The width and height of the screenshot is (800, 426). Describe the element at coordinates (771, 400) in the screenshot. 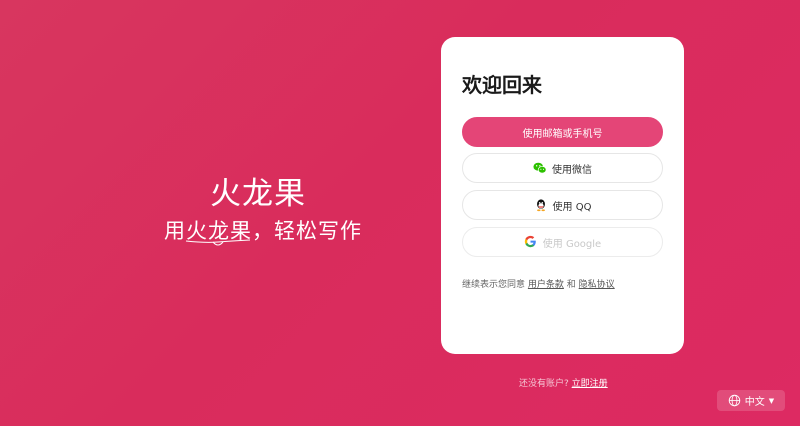

I see `caret-down-icon: ▼` at that location.